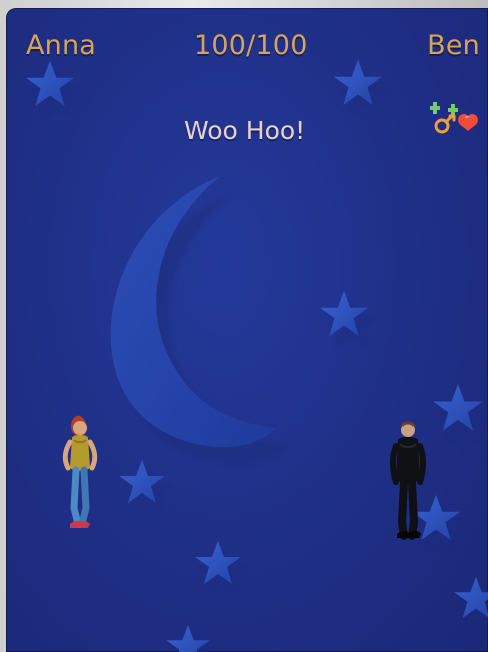  What do you see at coordinates (61, 45) in the screenshot?
I see `player-left-name: Anna` at bounding box center [61, 45].